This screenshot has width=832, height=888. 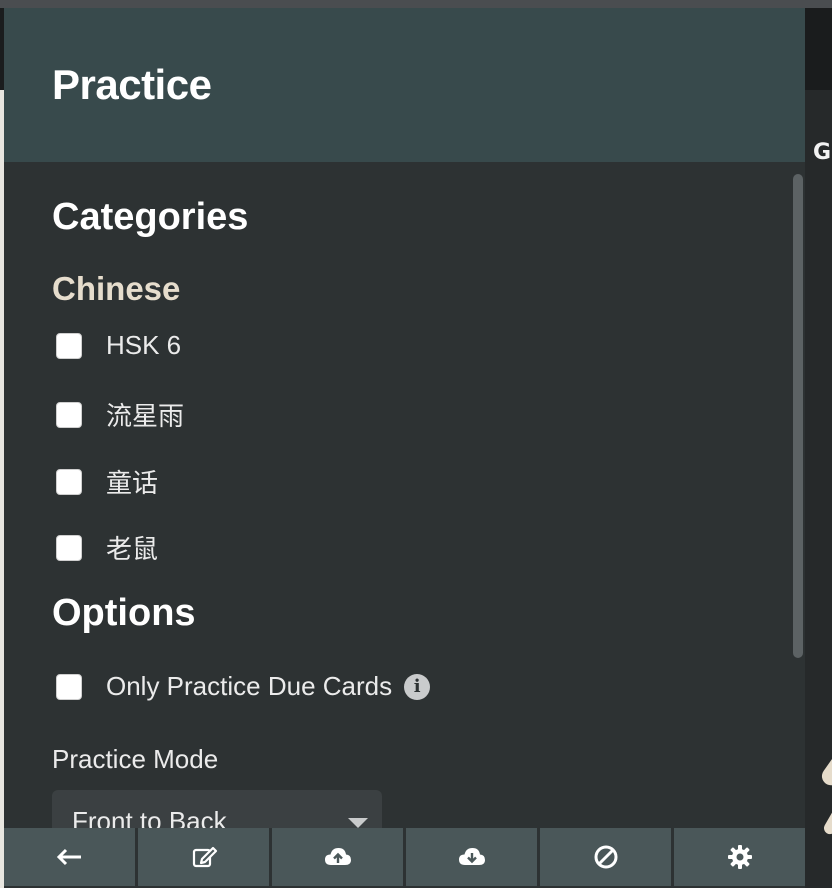 I want to click on info-icon: i, so click(x=417, y=686).